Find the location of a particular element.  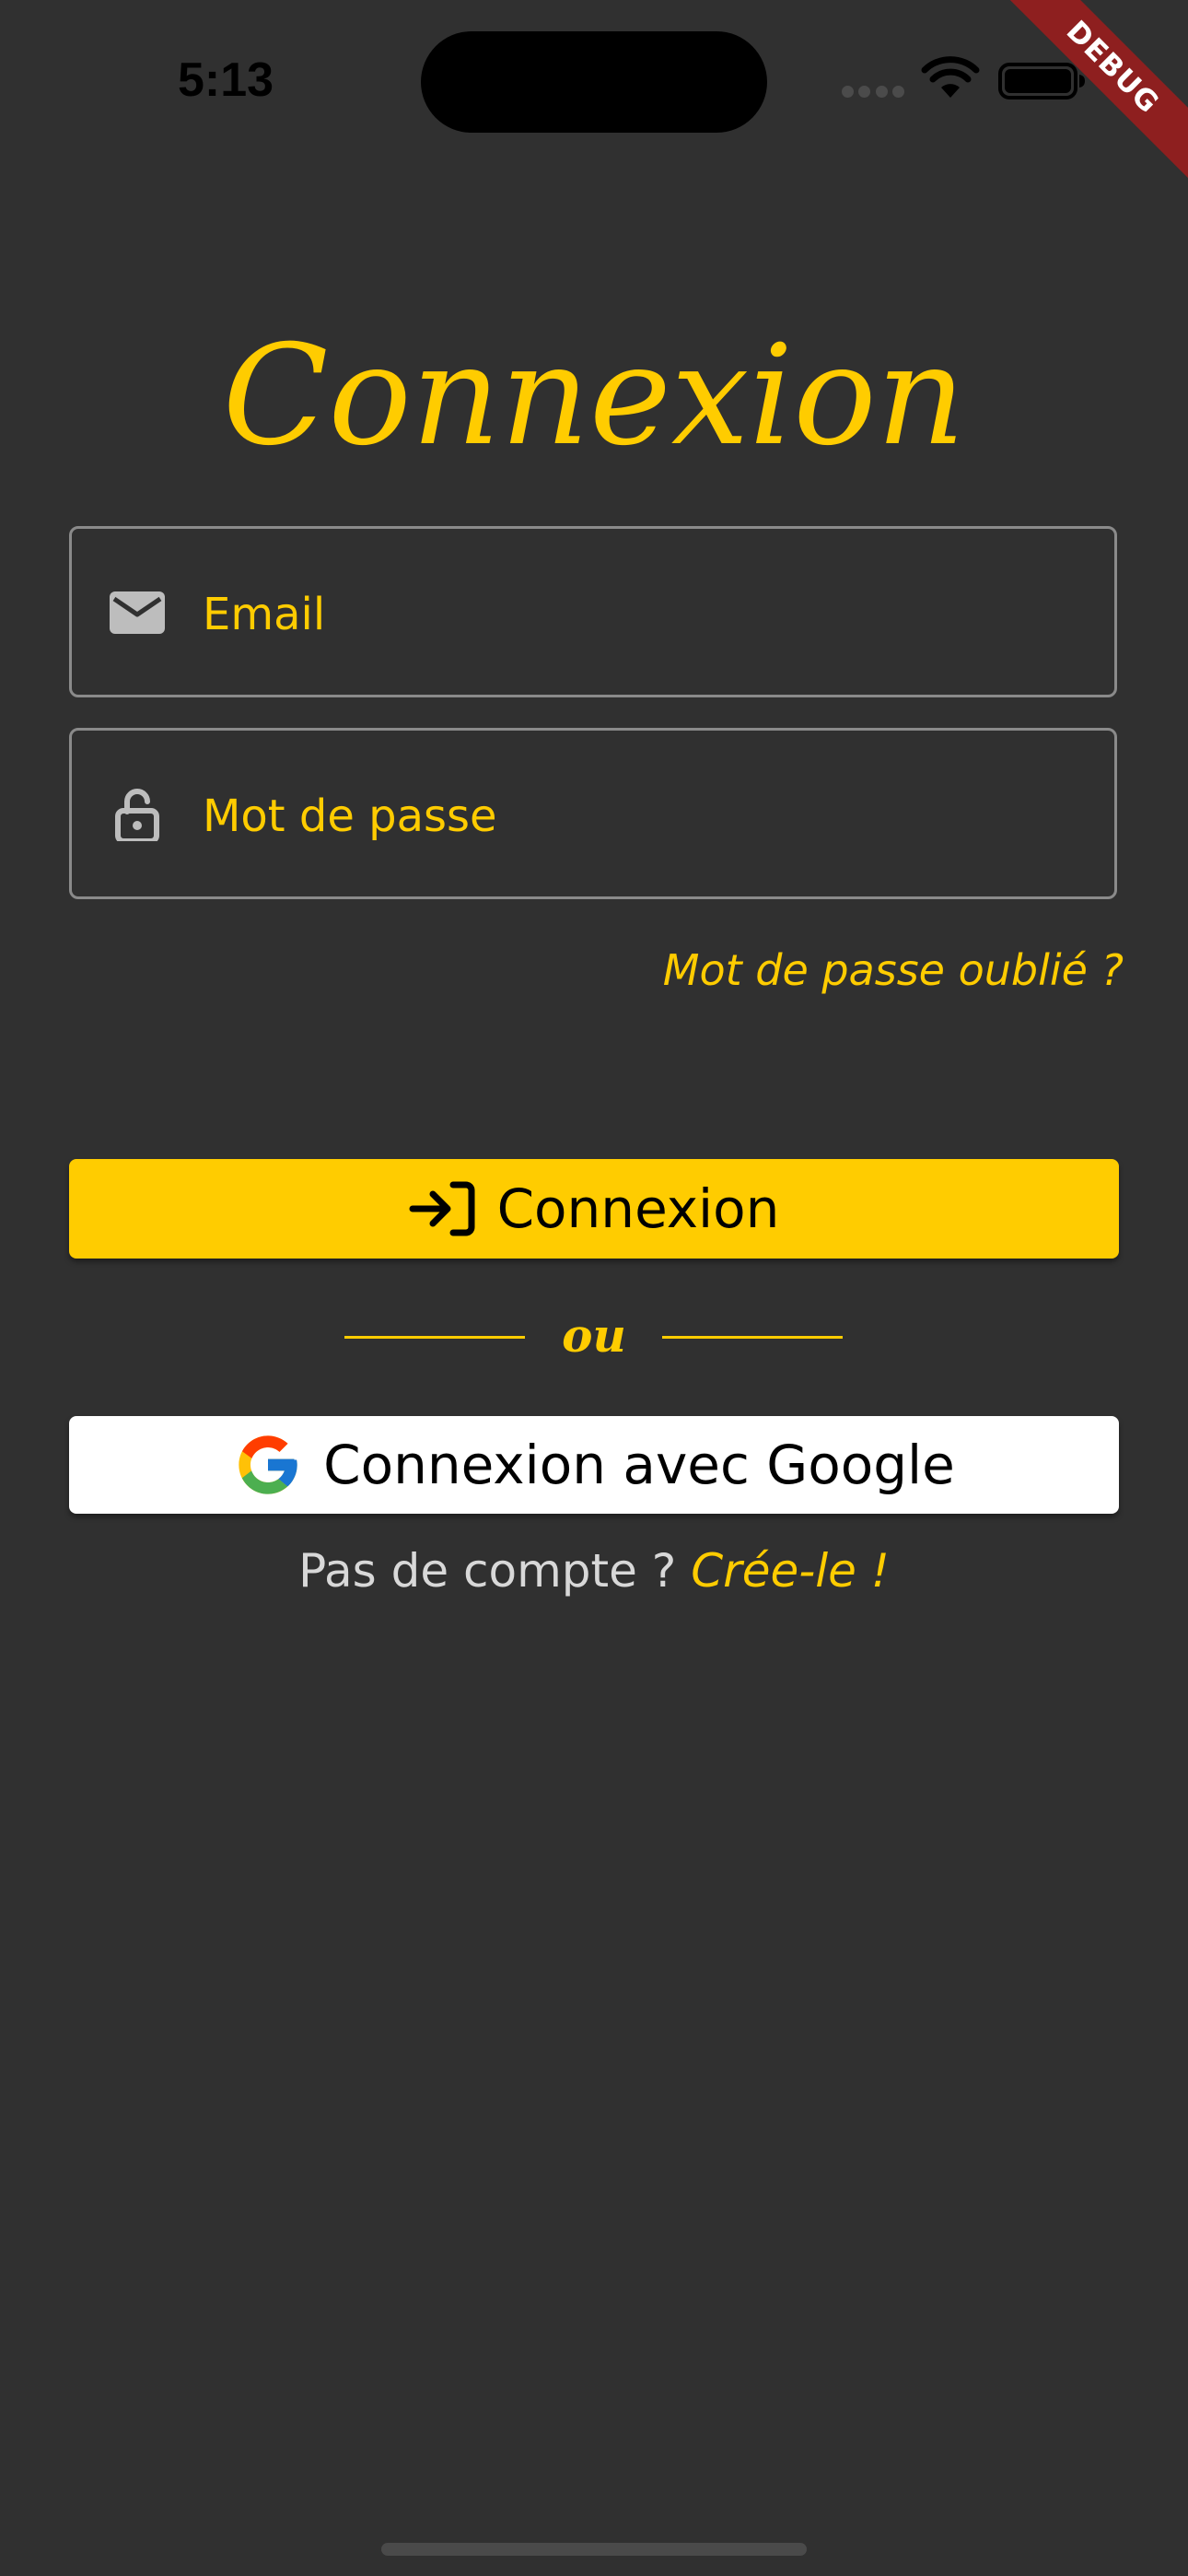

google-login-label: Connexion avec Google is located at coordinates (639, 1465).